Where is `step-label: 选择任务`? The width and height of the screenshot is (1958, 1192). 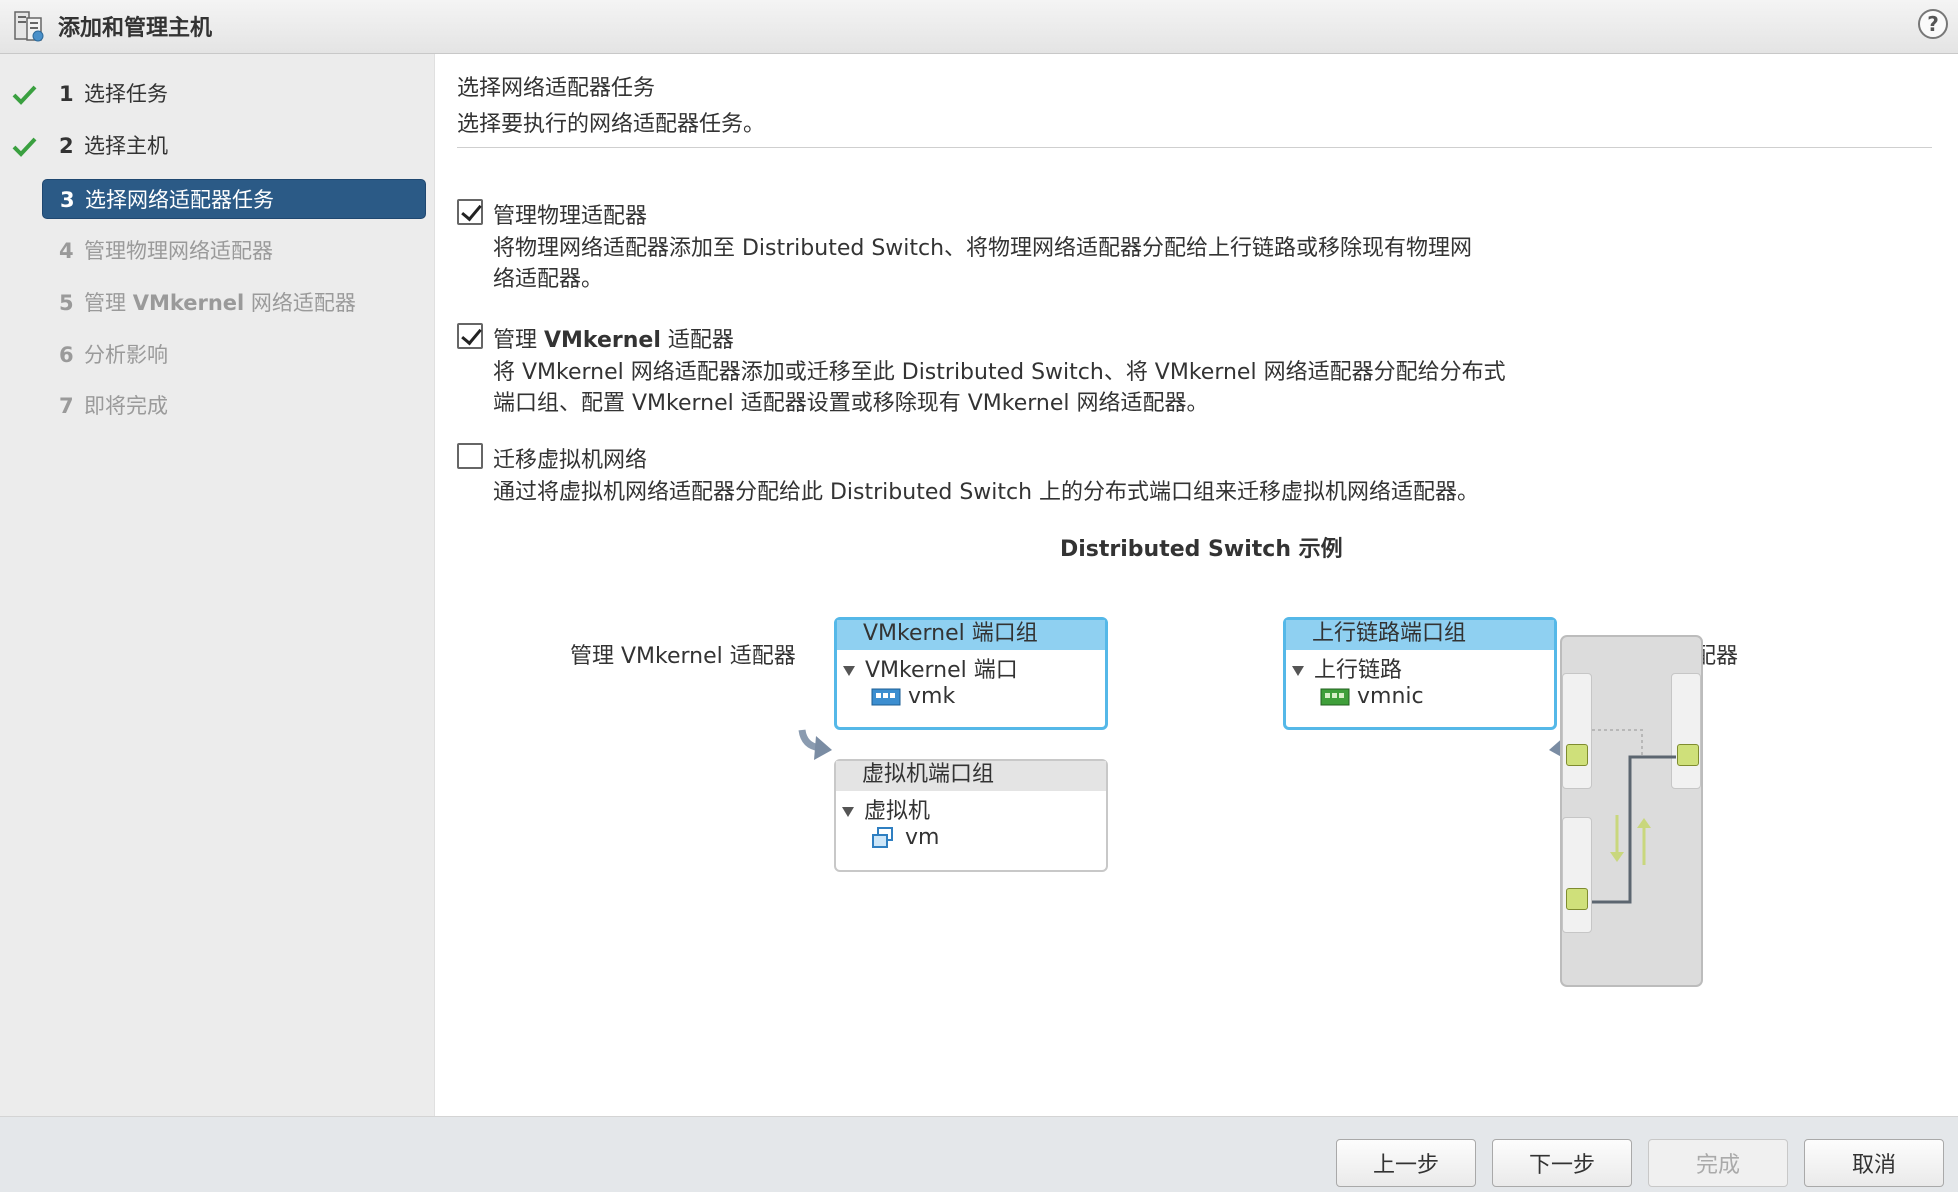
step-label: 选择任务 is located at coordinates (126, 94).